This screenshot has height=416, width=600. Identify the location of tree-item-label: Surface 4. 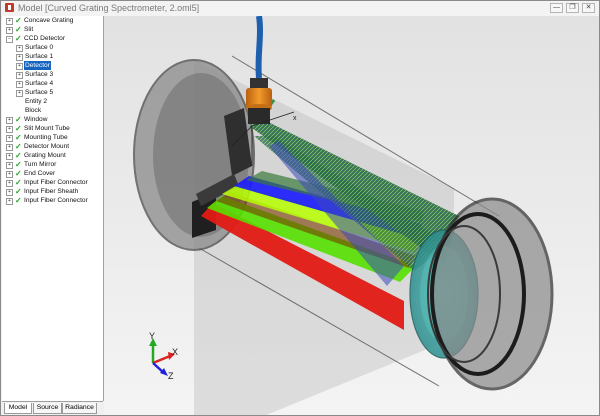
(39, 83).